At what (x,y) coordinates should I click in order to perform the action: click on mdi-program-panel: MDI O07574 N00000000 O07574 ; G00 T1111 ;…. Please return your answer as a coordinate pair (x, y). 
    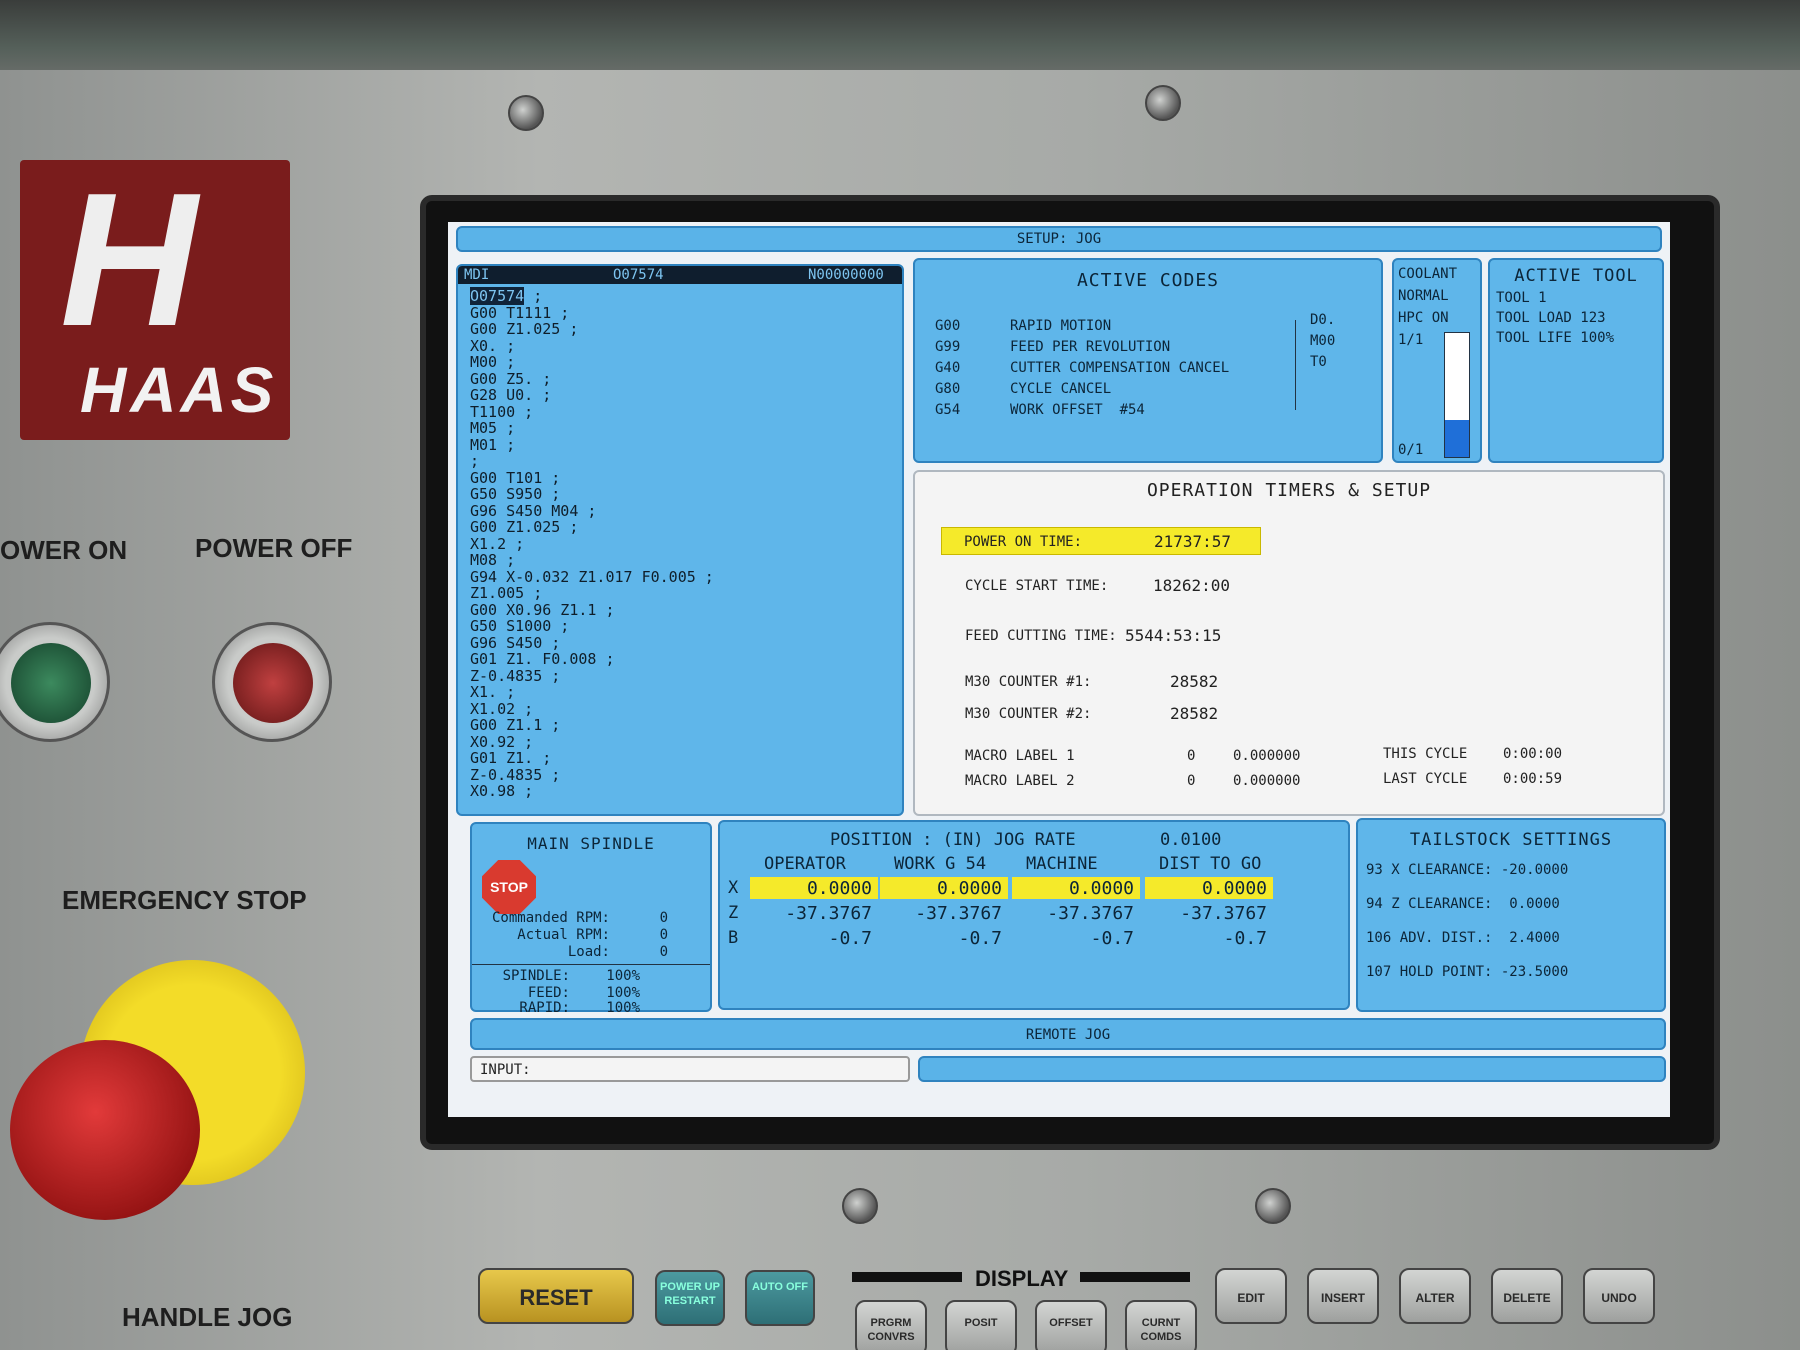
    Looking at the image, I should click on (680, 540).